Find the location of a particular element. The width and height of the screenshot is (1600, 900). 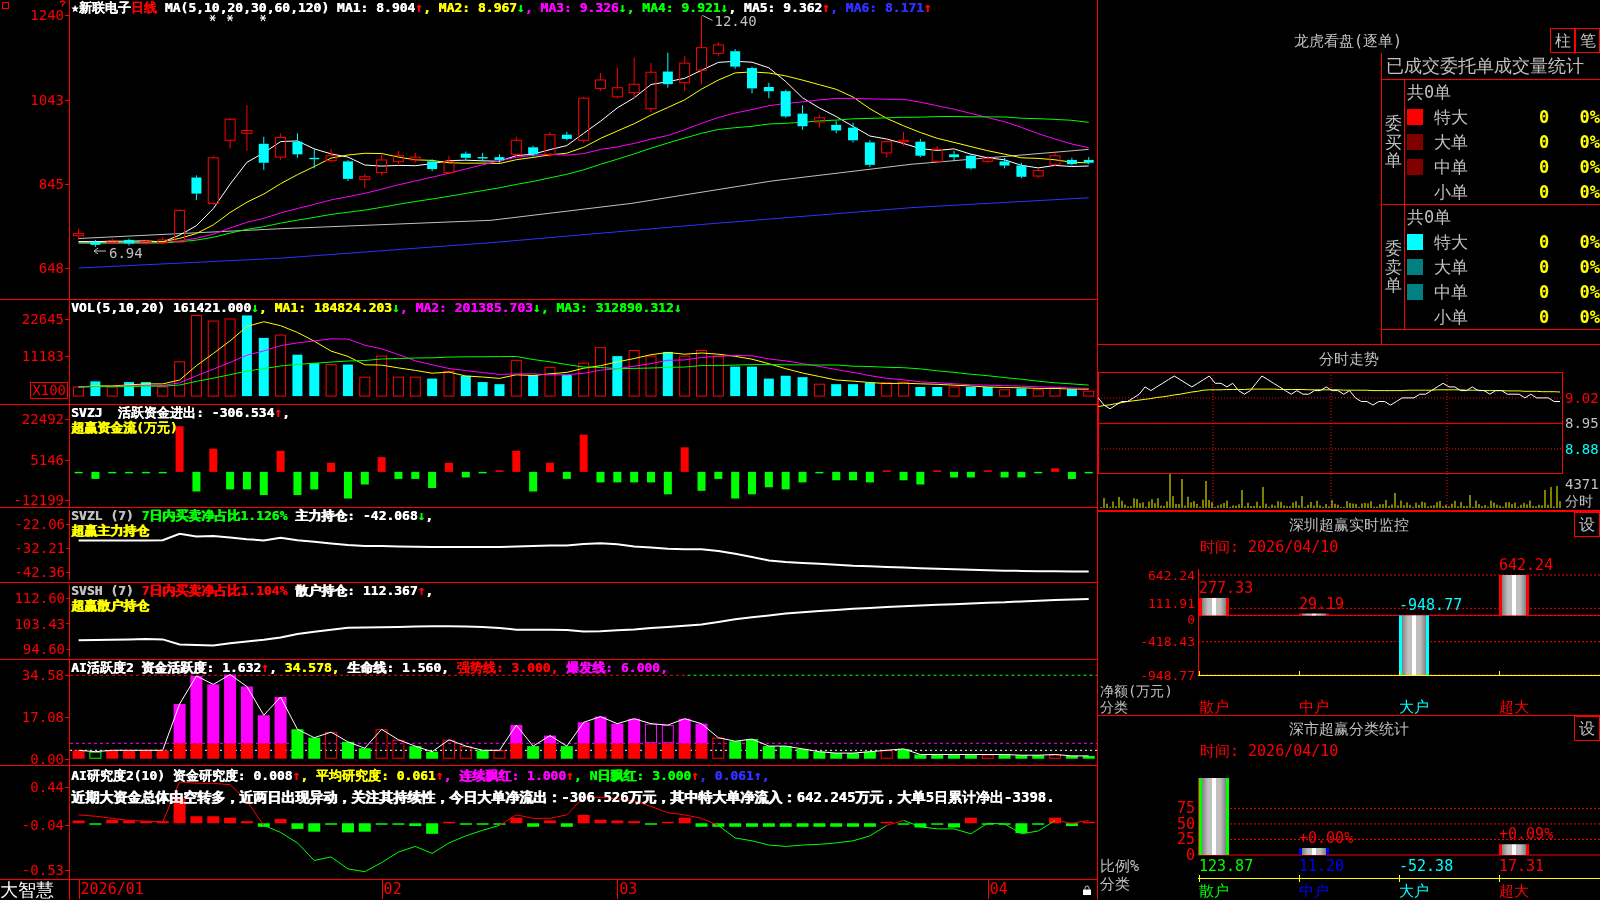

panel-title: 龙虎看盘(逐单) is located at coordinates (1348, 41).